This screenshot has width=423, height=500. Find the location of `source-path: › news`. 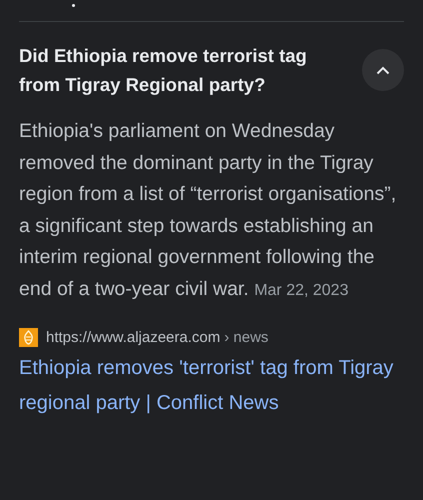

source-path: › news is located at coordinates (246, 337).